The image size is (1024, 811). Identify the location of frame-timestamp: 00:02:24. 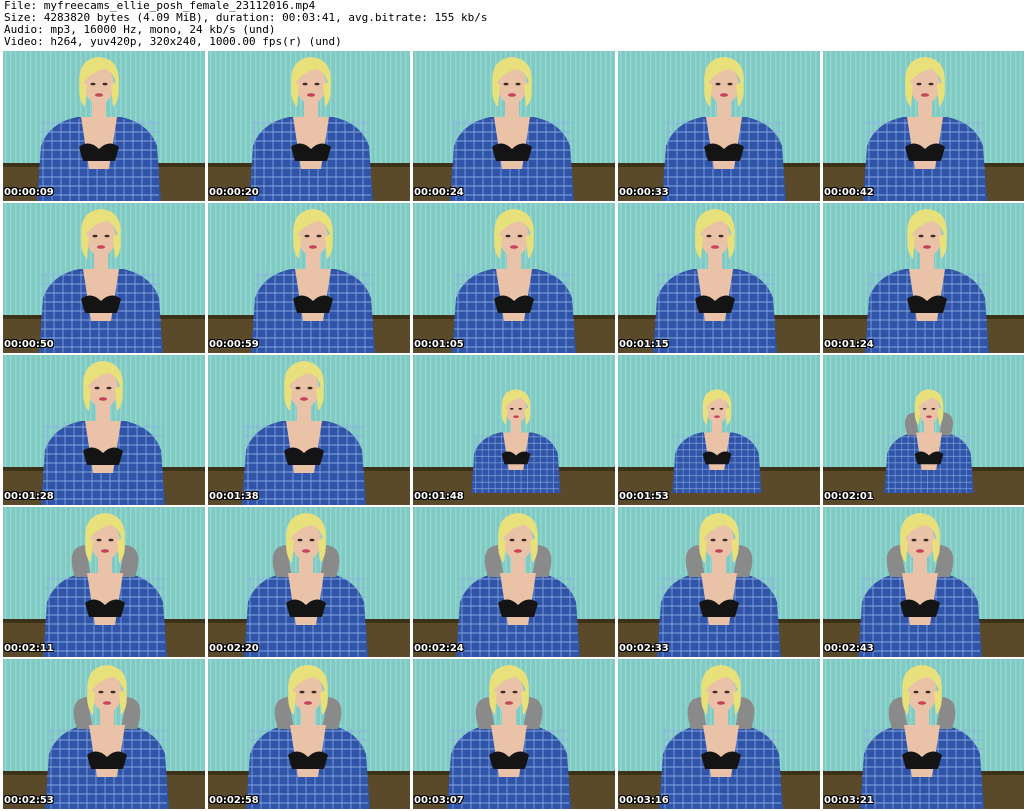
(439, 648).